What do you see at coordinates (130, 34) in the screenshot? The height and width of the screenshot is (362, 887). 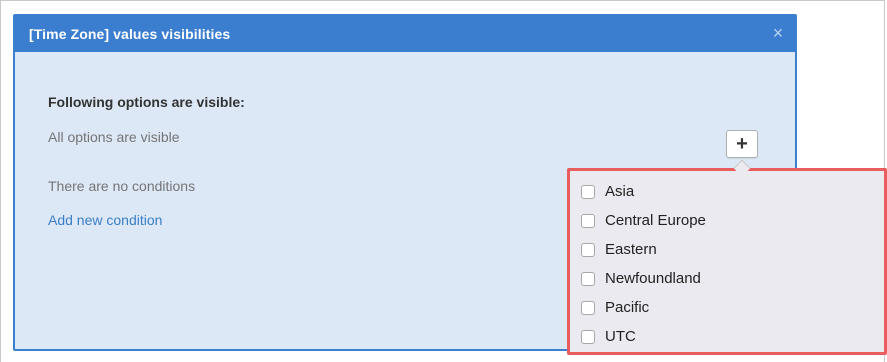 I see `dialog-title: [Time Zone] values visibilities` at bounding box center [130, 34].